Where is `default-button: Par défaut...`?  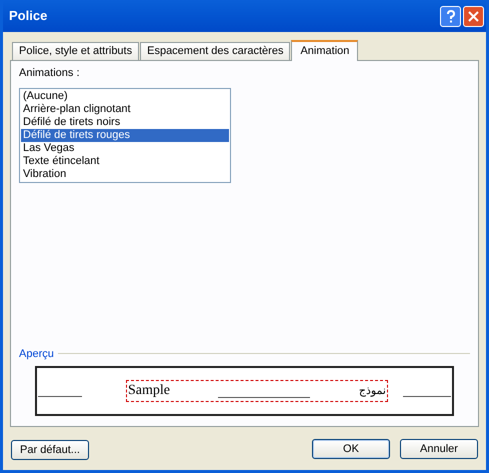 default-button: Par défaut... is located at coordinates (50, 450).